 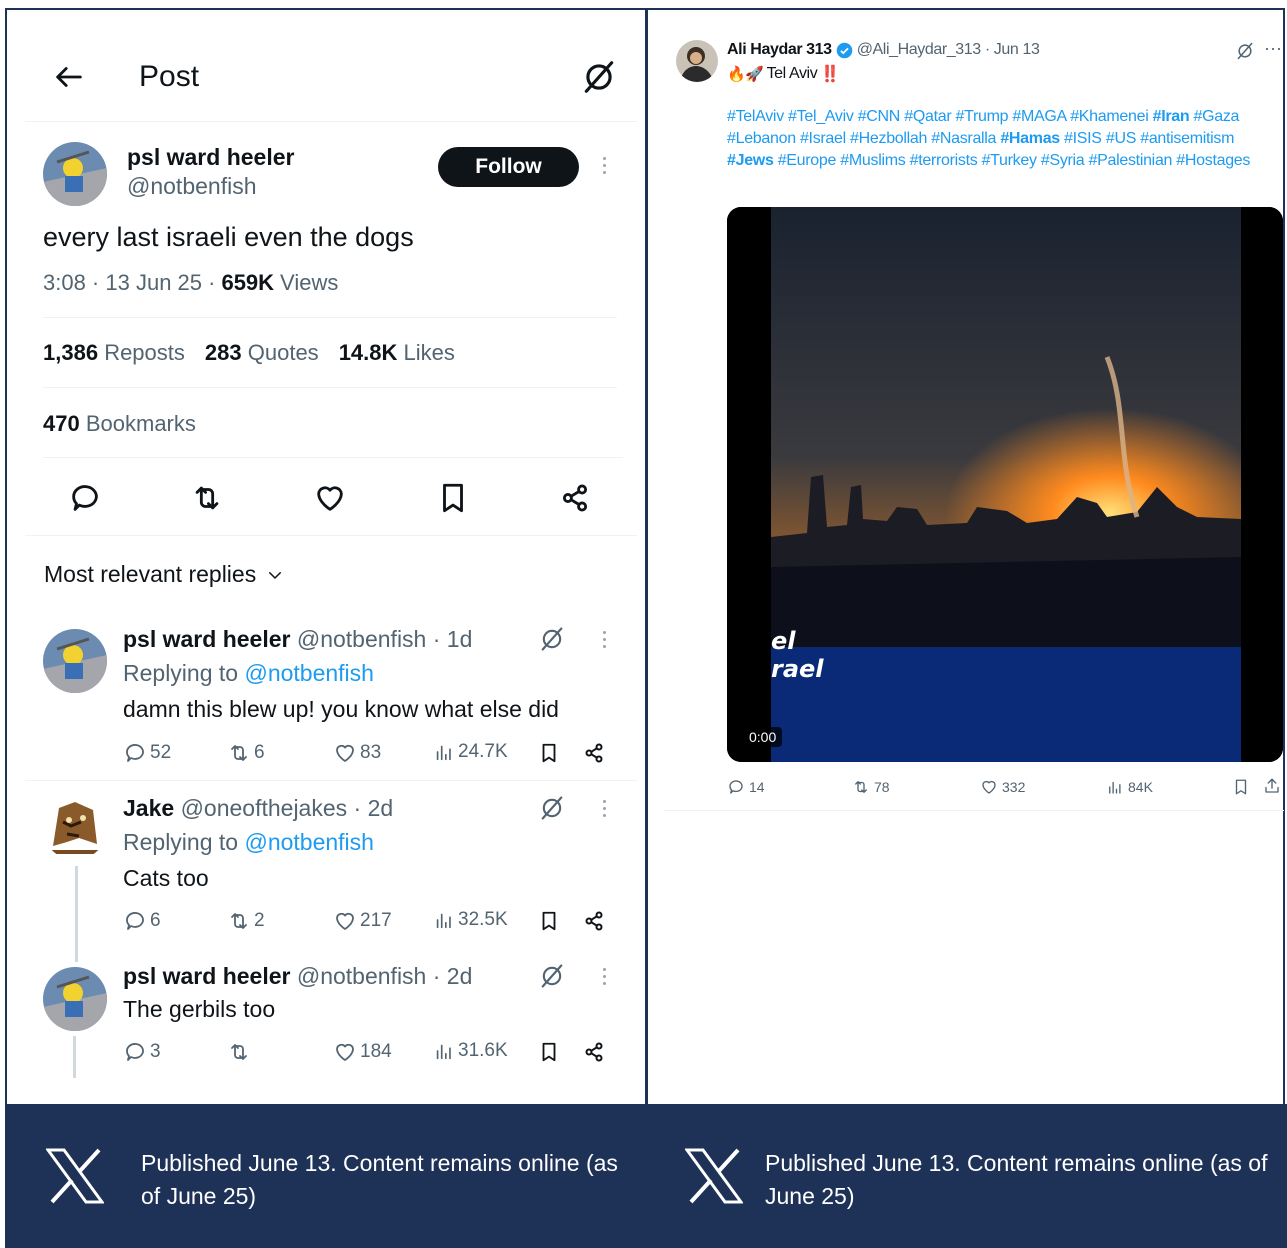 I want to click on hashtag-link: #TelAviv, so click(x=755, y=116).